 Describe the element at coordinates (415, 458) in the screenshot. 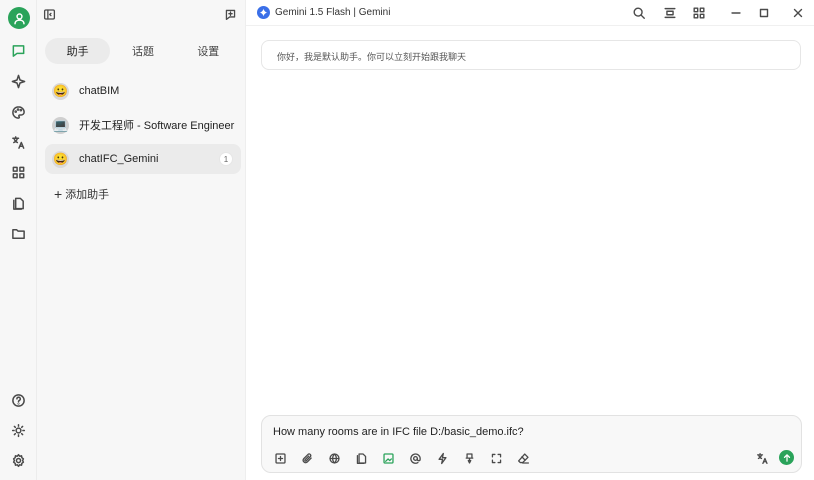

I see `mention-at-icon` at that location.